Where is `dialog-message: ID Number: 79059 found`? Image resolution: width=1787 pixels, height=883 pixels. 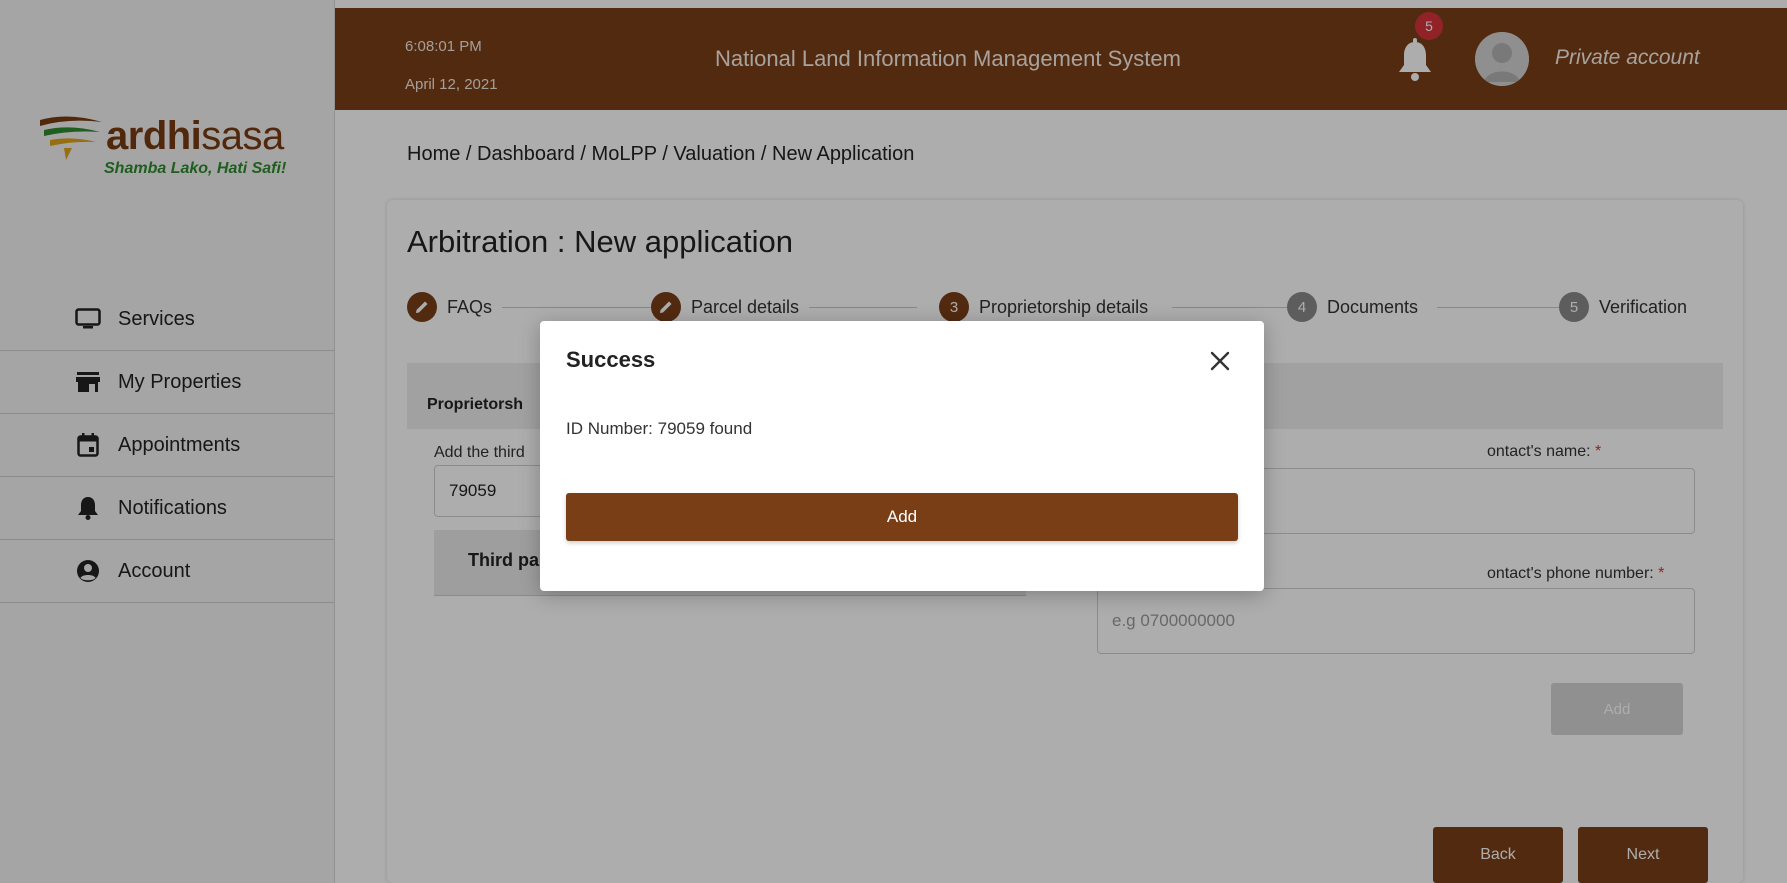 dialog-message: ID Number: 79059 found is located at coordinates (659, 428).